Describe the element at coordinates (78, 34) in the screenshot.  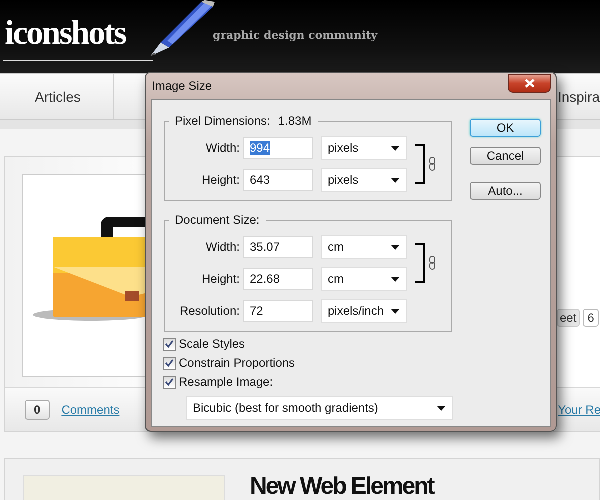
I see `site-logo: iconshots` at that location.